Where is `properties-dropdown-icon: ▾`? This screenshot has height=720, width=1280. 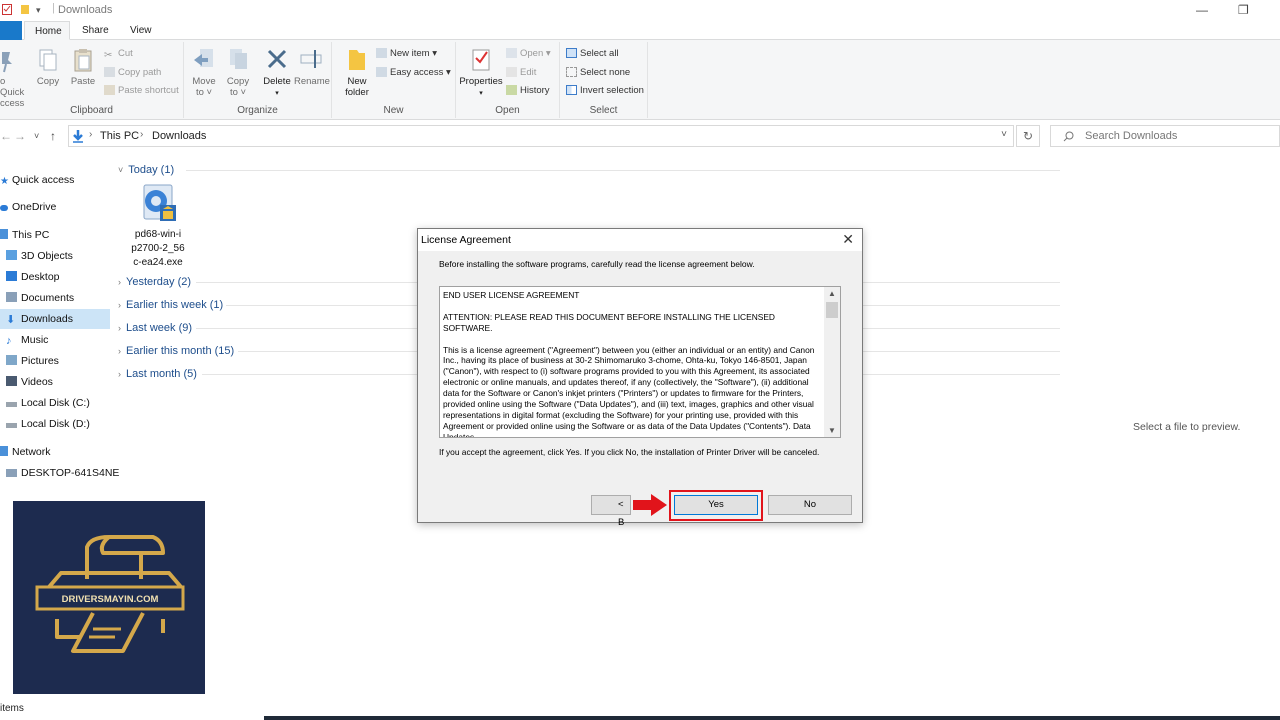
properties-dropdown-icon: ▾ is located at coordinates (481, 93).